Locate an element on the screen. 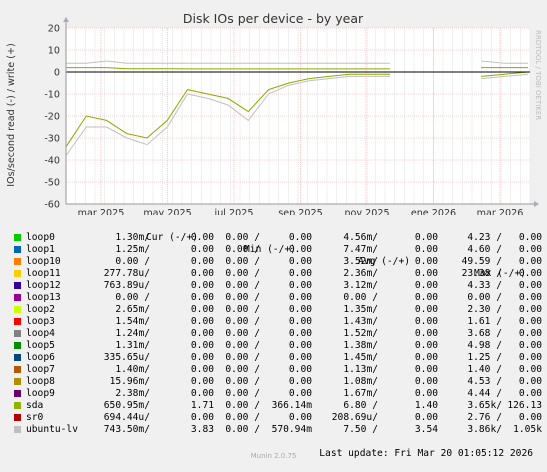 This screenshot has width=547, height=472. legend-value-avg-r: 3.52m/ is located at coordinates (360, 261).